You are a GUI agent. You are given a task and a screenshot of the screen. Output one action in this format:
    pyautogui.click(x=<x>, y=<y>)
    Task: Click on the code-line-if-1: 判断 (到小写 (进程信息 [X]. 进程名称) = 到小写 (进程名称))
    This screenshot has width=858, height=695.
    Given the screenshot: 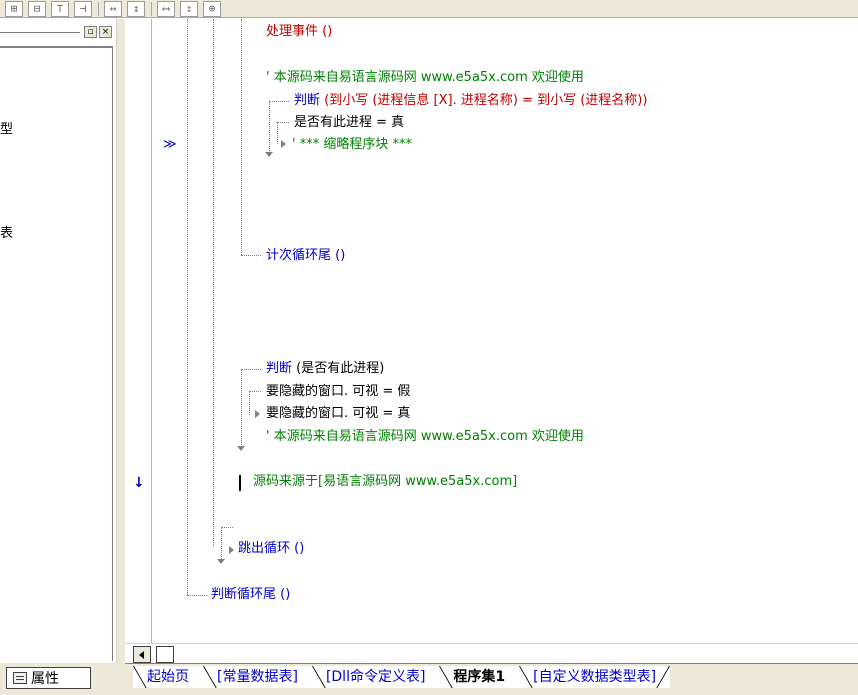 What is the action you would take?
    pyautogui.click(x=470, y=101)
    